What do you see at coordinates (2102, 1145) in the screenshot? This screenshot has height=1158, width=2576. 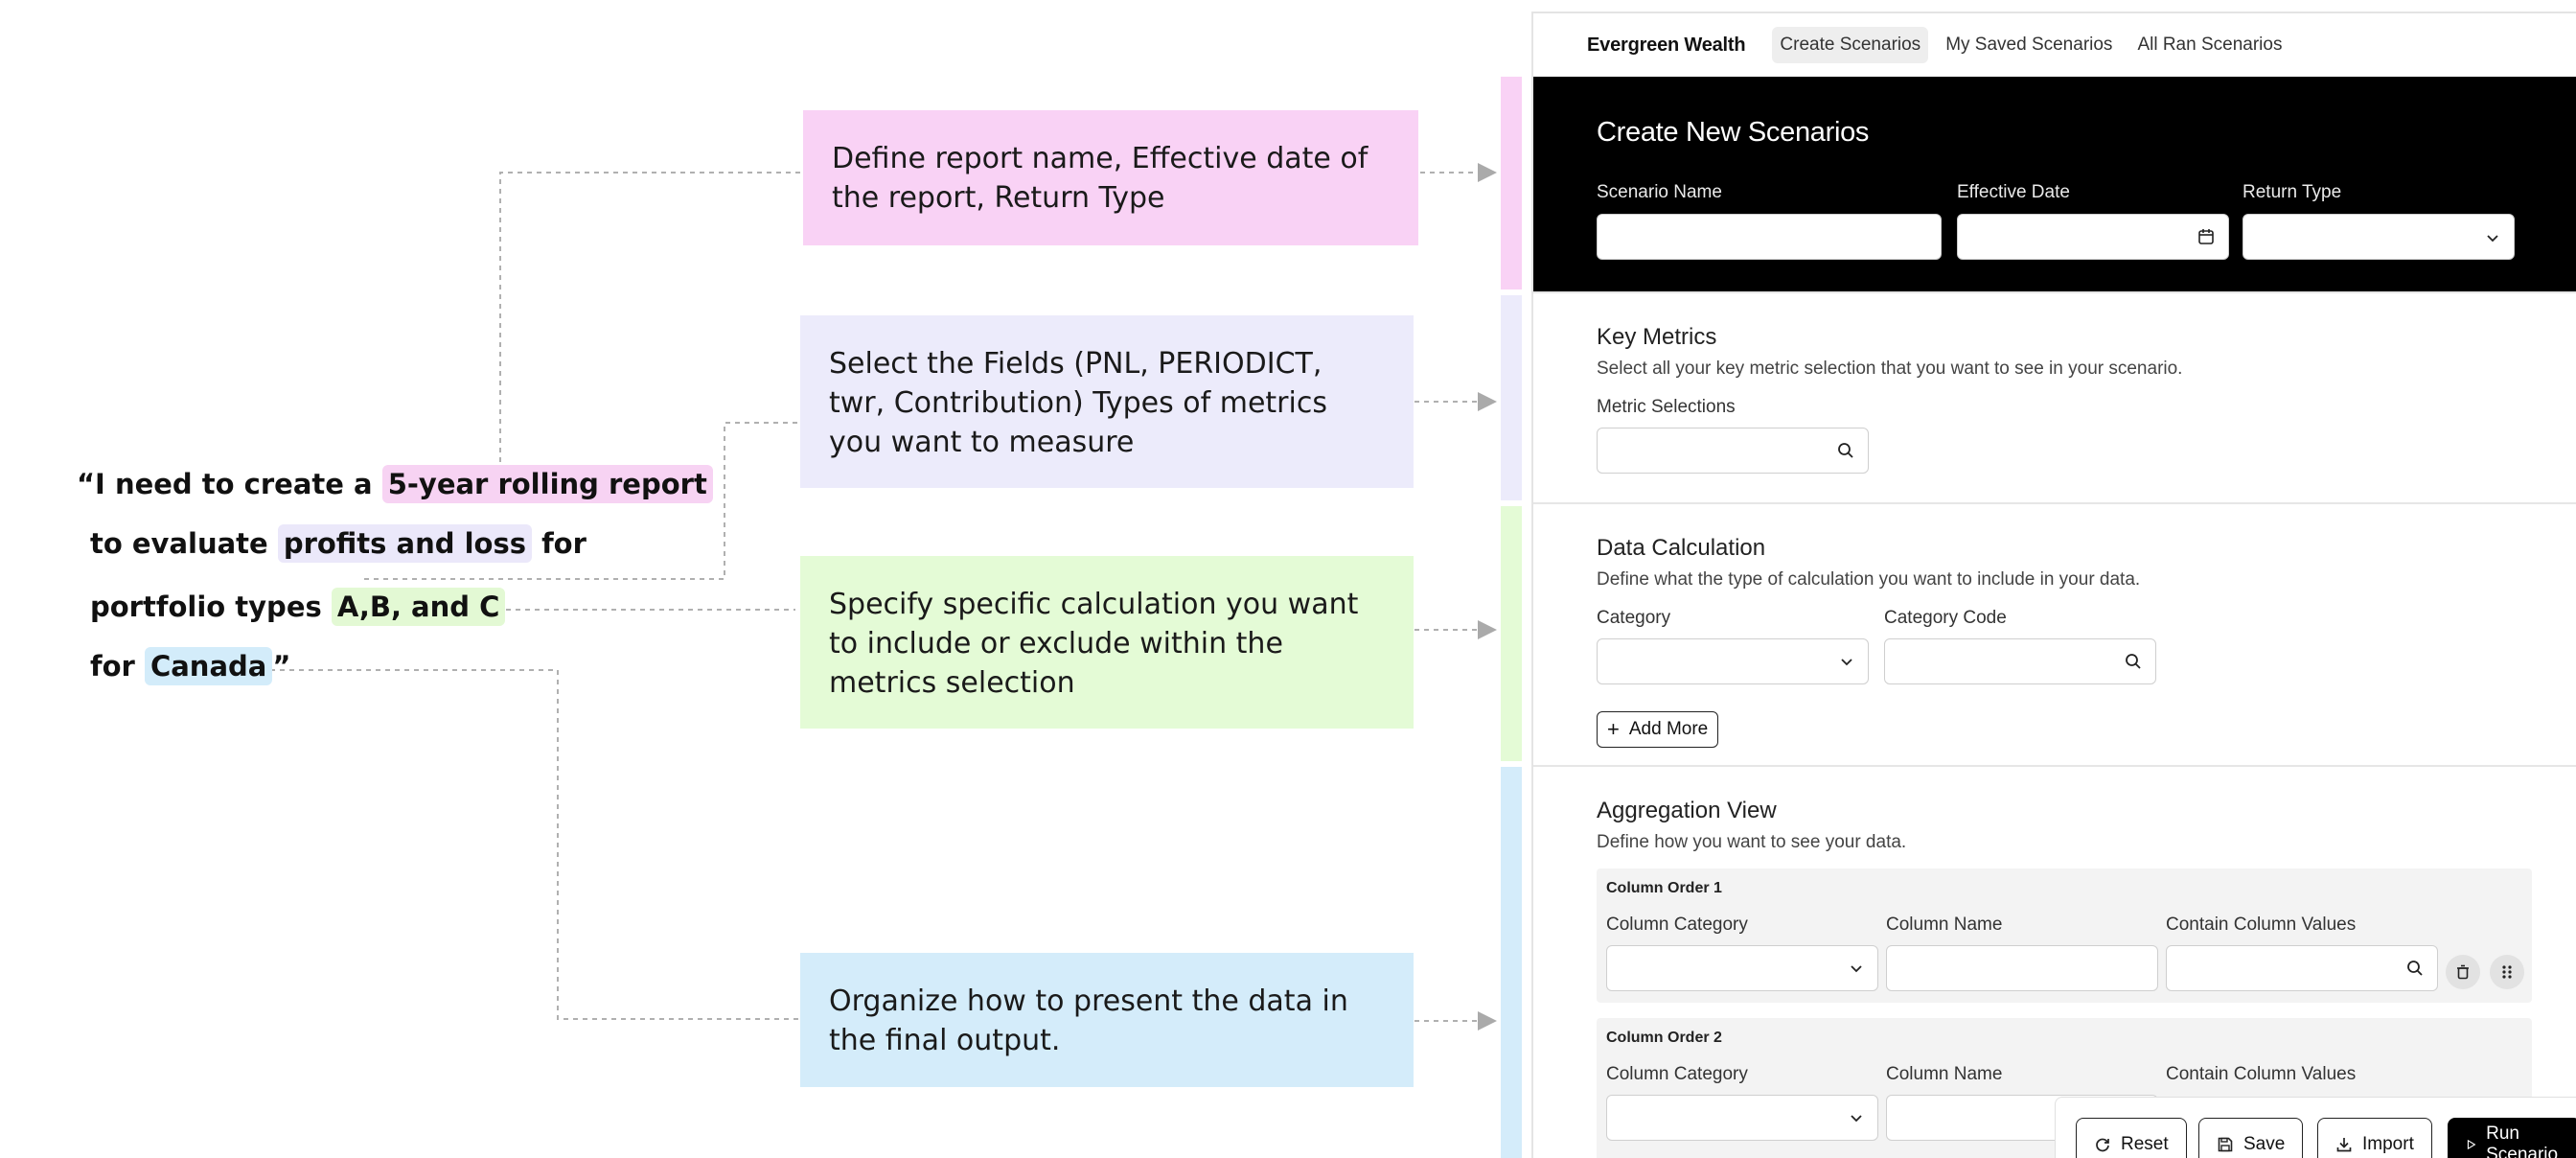 I see `refresh-icon` at bounding box center [2102, 1145].